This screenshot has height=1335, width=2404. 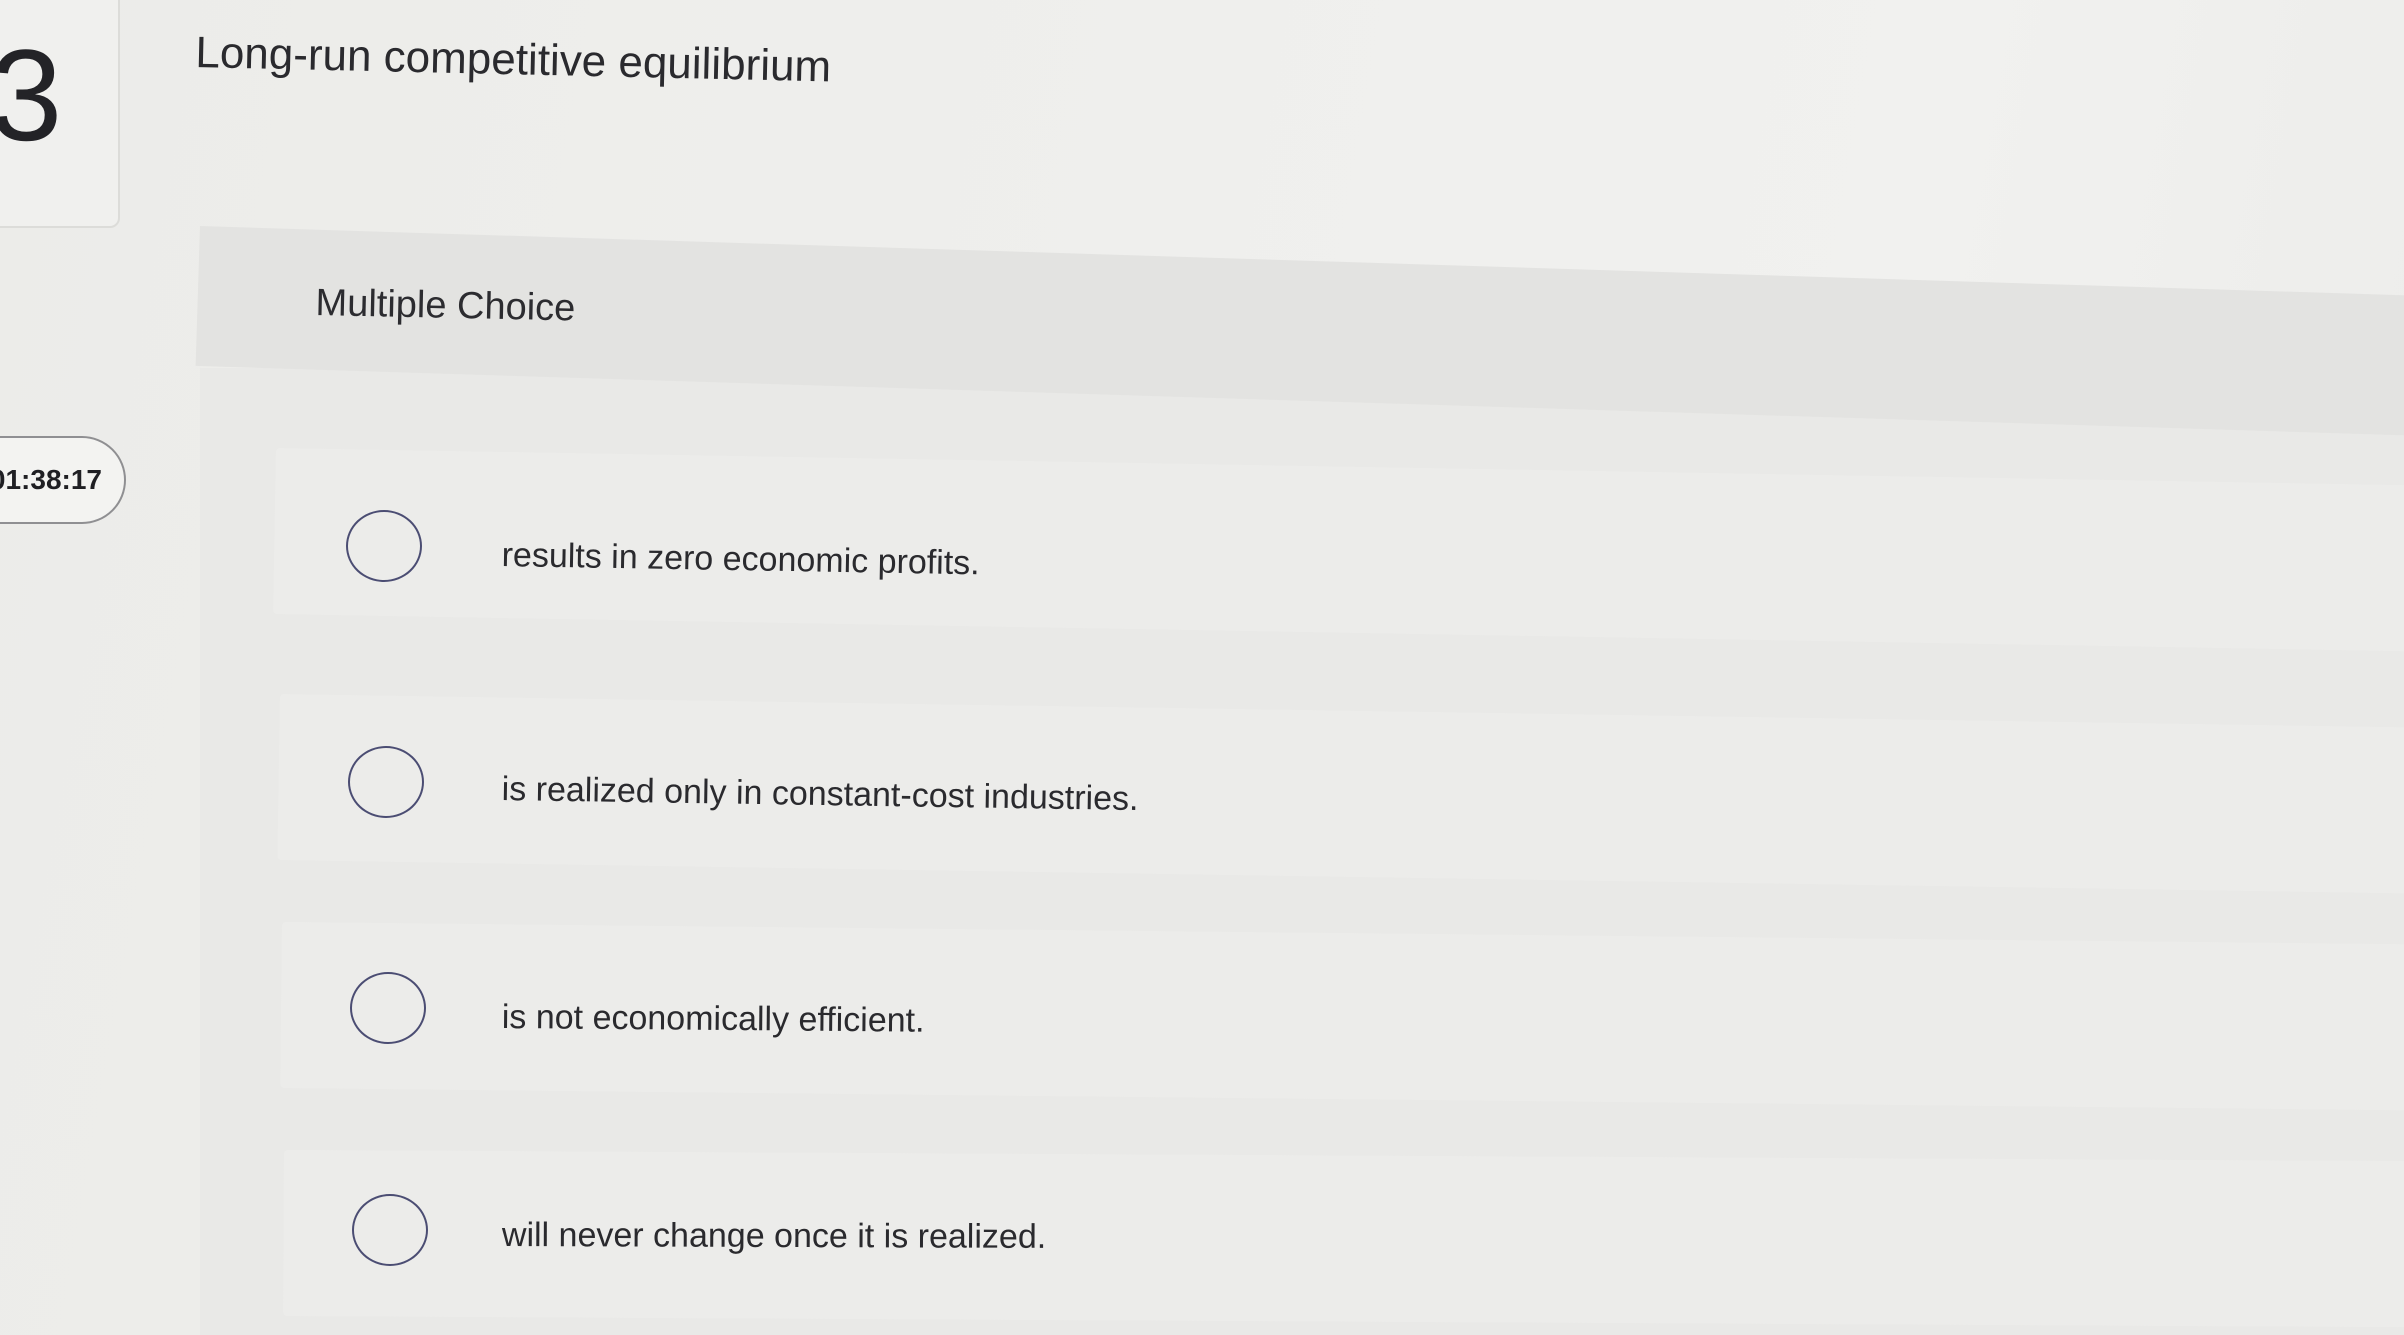 What do you see at coordinates (31, 95) in the screenshot?
I see `question-number: 3` at bounding box center [31, 95].